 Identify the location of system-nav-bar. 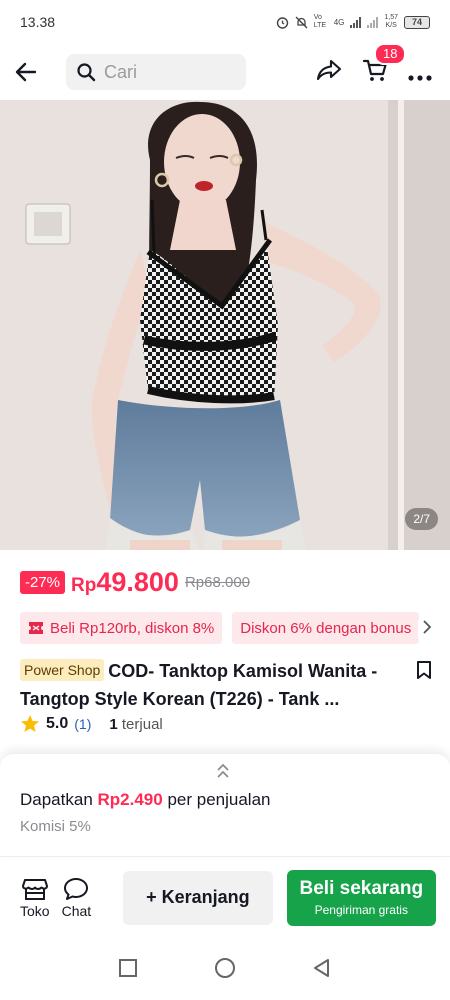
(225, 970).